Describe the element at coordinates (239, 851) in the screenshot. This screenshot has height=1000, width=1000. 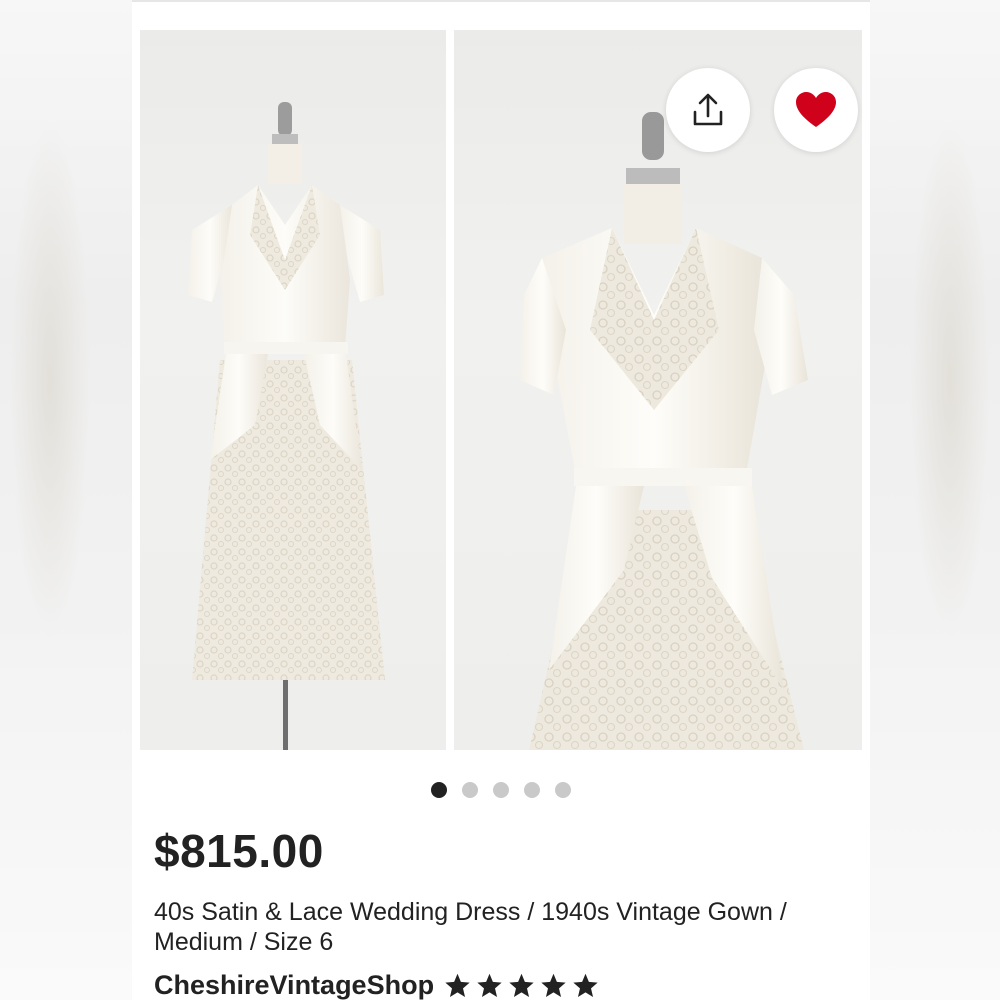
I see `listing-price: $815.00` at that location.